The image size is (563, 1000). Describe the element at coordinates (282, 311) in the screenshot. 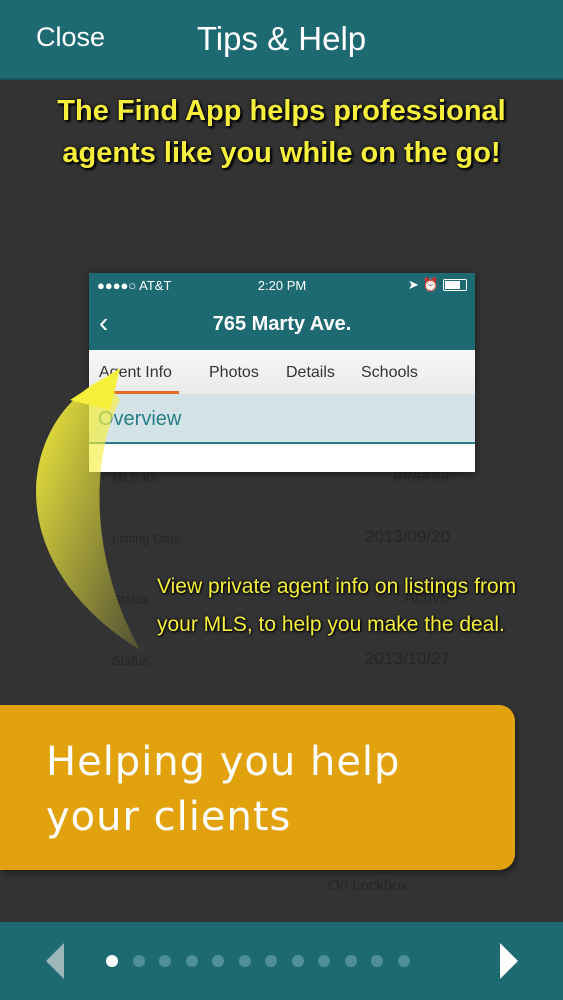

I see `screenshot-header: ●●●●○ AT&T 2:20 PM ➤ ⏰ ‹ 765 Marty Ave.` at that location.